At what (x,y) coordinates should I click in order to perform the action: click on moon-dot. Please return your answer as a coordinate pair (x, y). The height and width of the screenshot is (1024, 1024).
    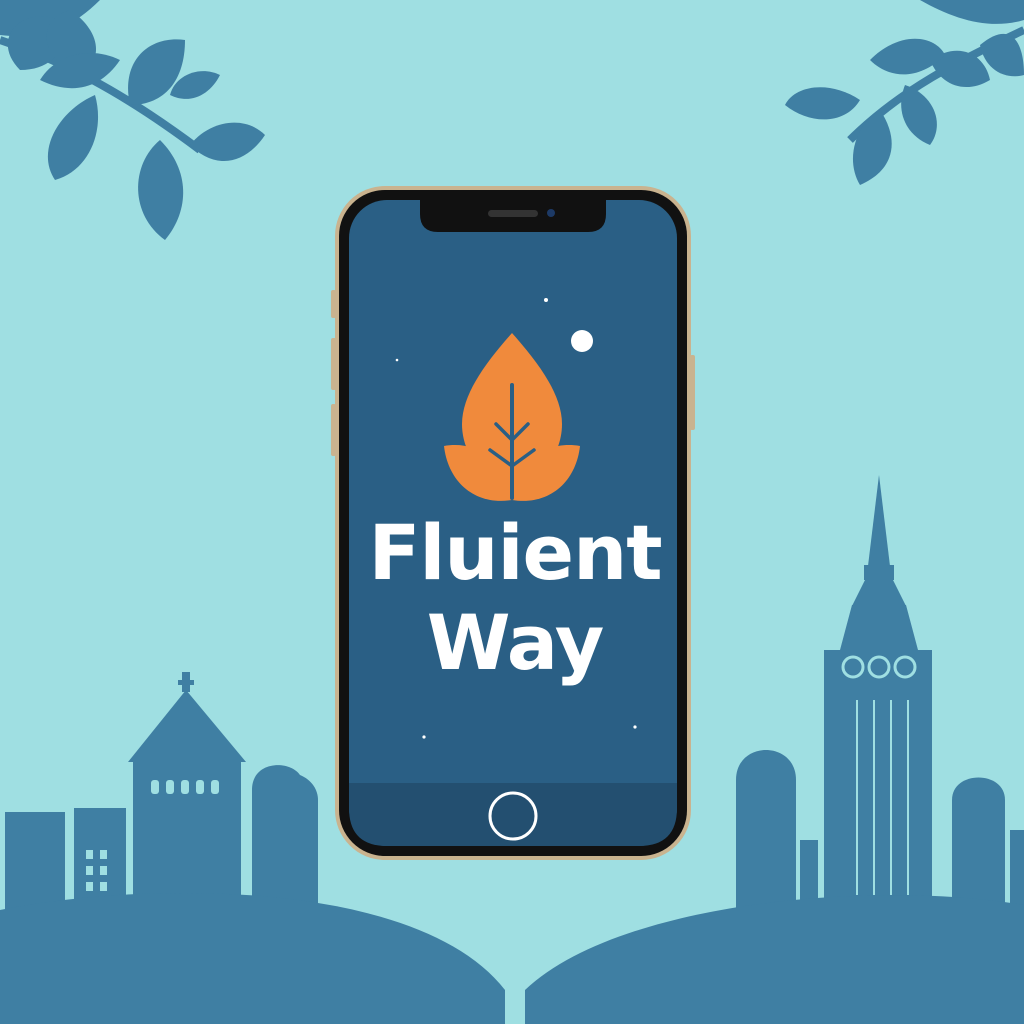
    Looking at the image, I should click on (582, 341).